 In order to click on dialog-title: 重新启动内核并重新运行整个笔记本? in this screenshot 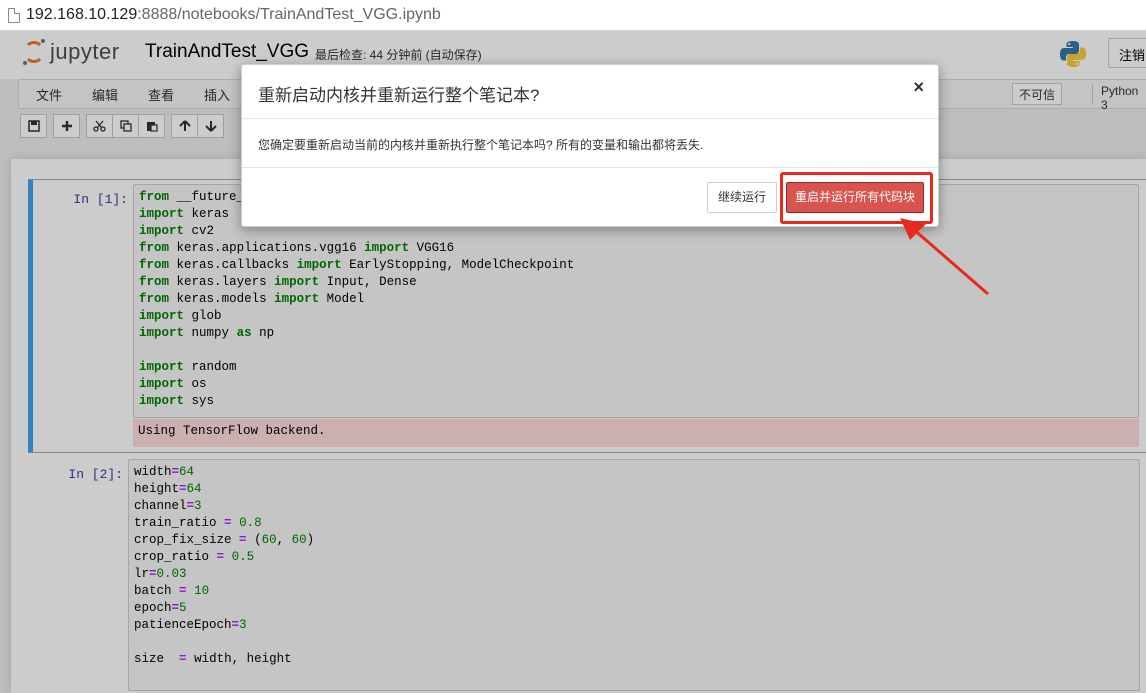, I will do `click(399, 95)`.